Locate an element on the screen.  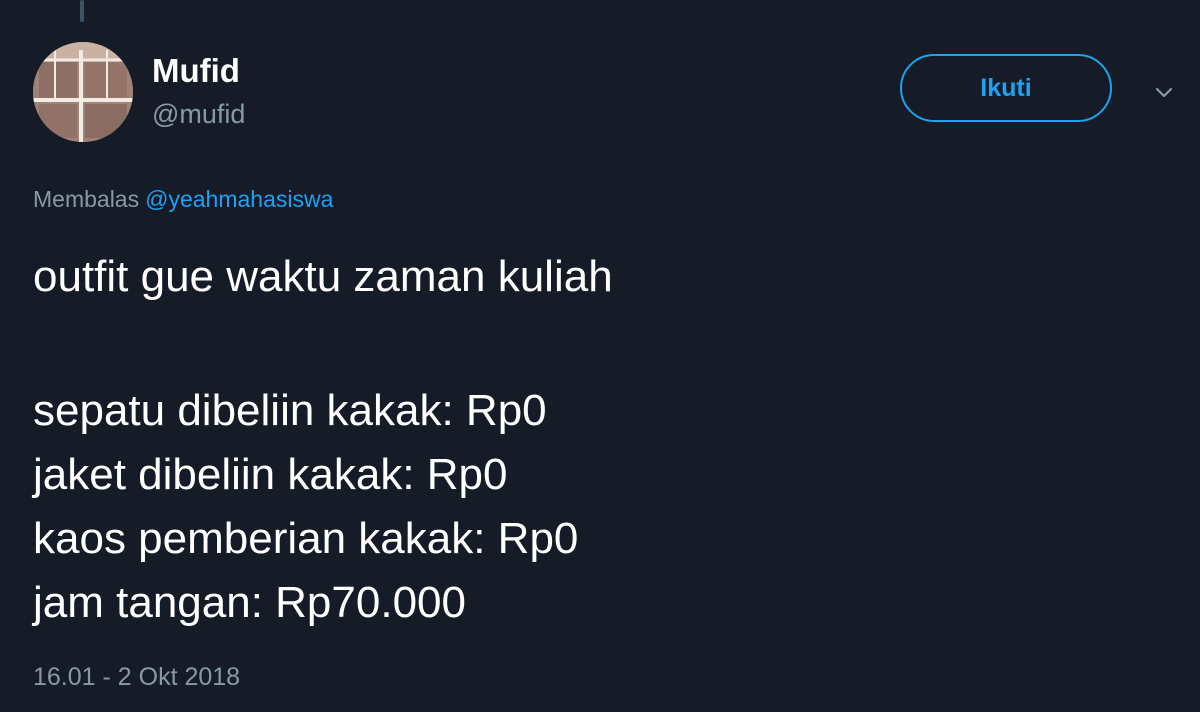
follow-button-label: Ikuti is located at coordinates (1006, 87).